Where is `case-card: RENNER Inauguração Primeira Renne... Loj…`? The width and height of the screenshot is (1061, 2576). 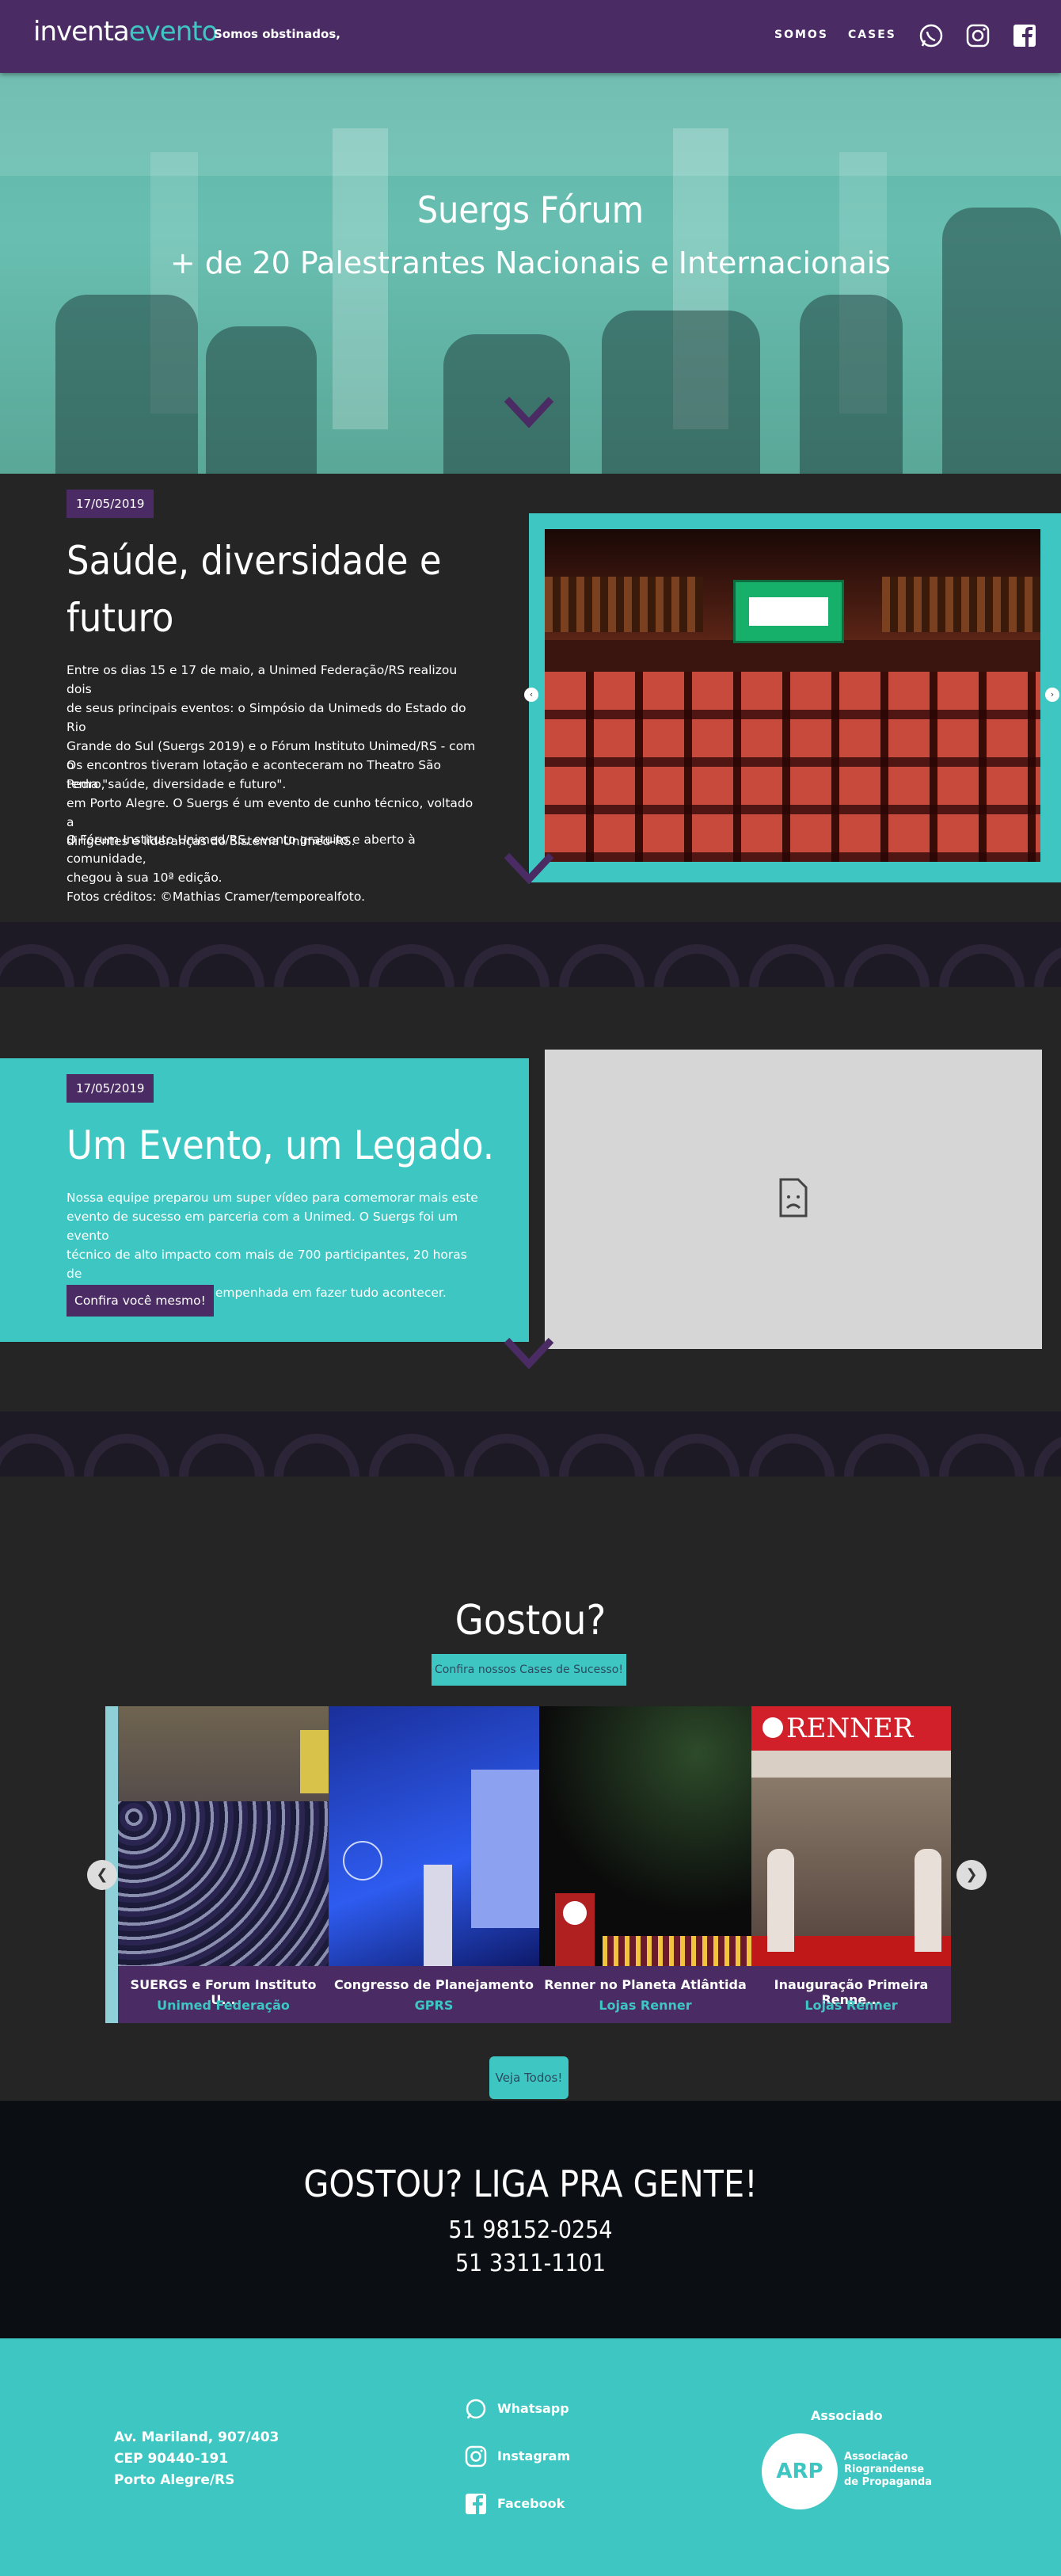
case-card: RENNER Inauguração Primeira Renne... Loj… is located at coordinates (851, 1864).